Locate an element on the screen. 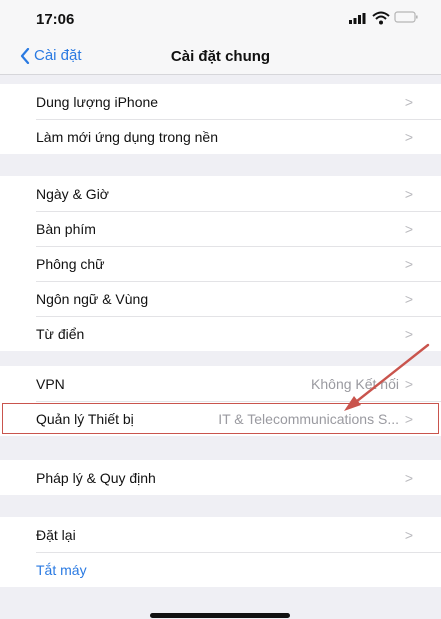 This screenshot has height=619, width=441. row-keyboard: Bàn phím > is located at coordinates (220, 228).